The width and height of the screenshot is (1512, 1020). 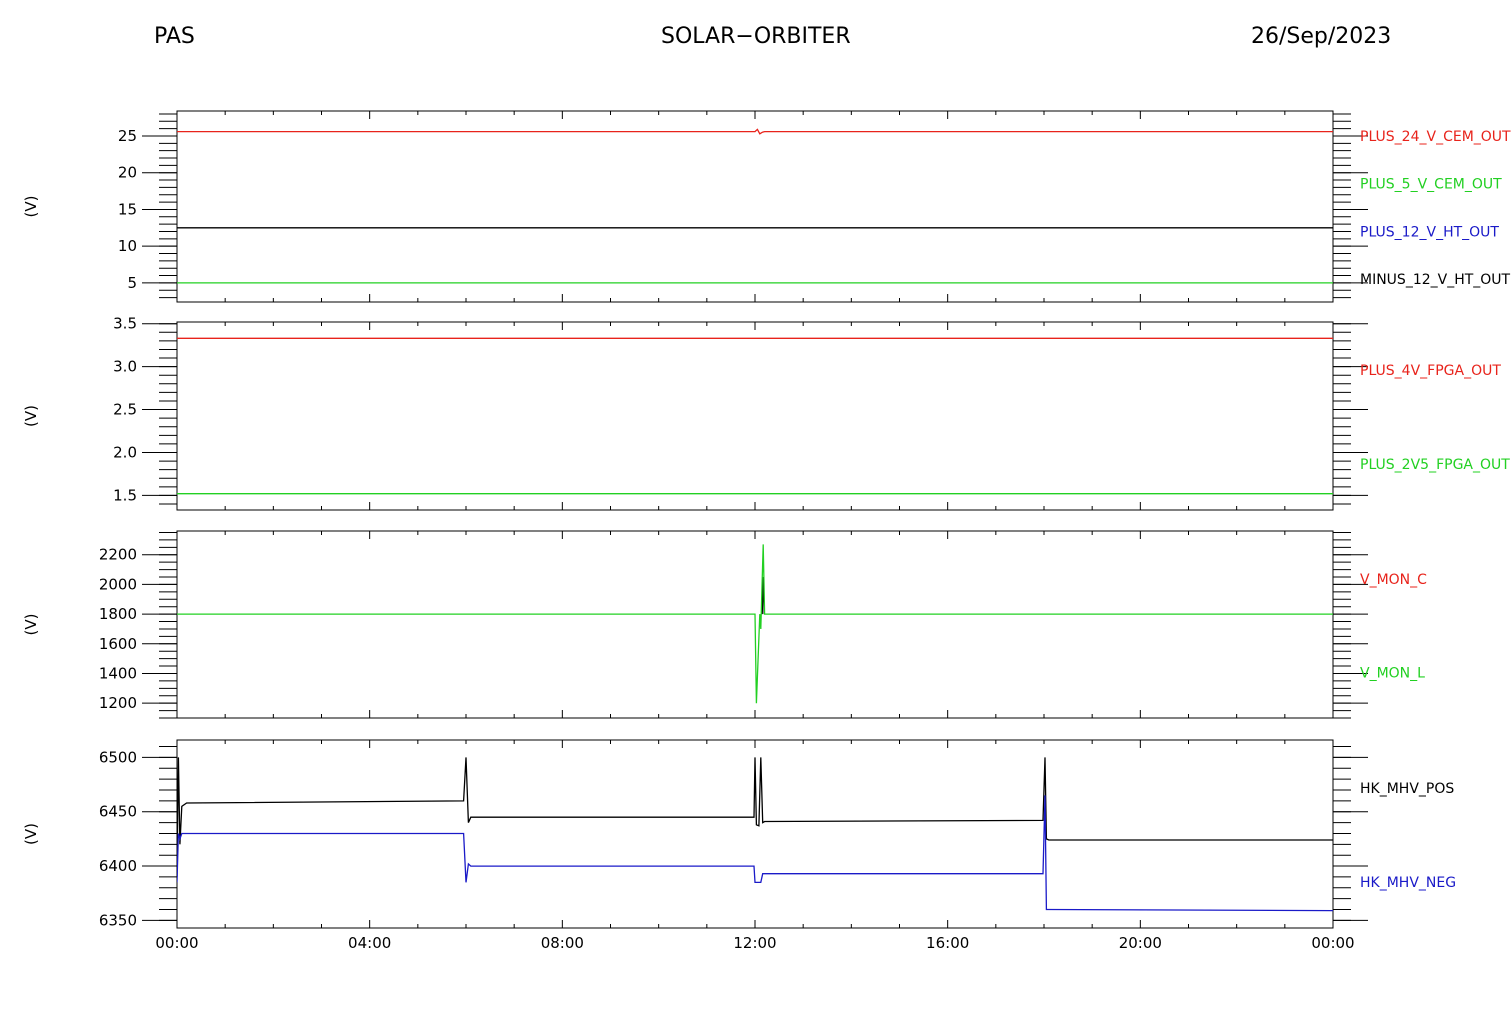 What do you see at coordinates (369, 943) in the screenshot?
I see `x-tick-label: 04:00` at bounding box center [369, 943].